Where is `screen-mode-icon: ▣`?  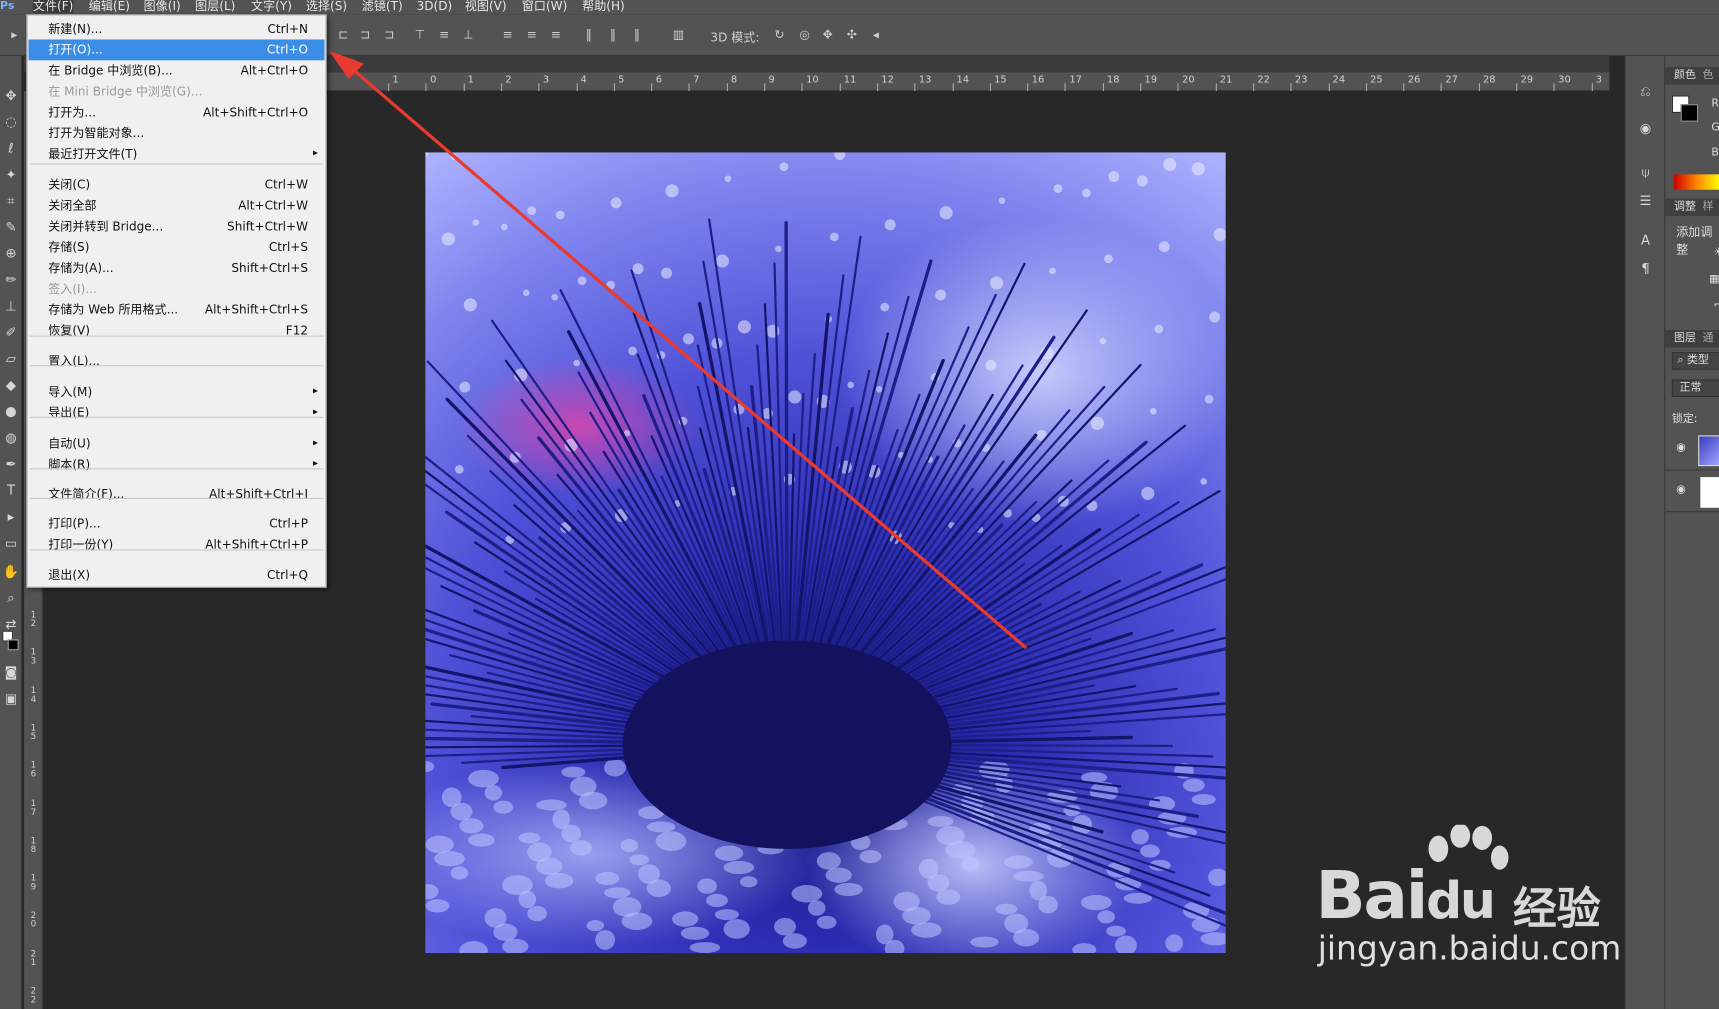 screen-mode-icon: ▣ is located at coordinates (11, 699).